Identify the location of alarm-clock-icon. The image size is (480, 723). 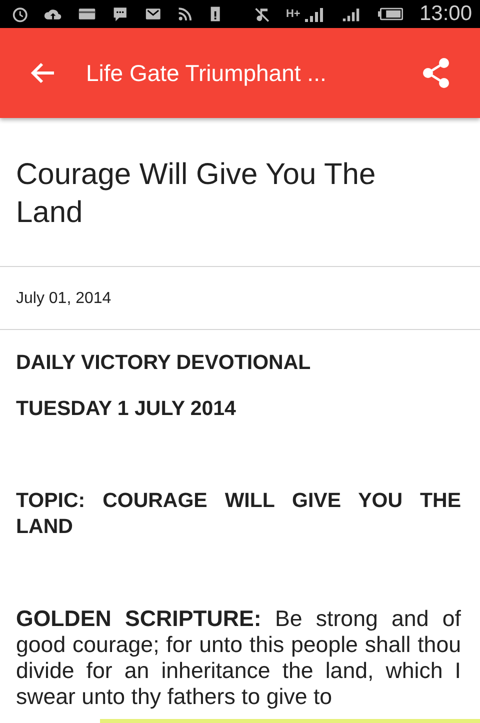
(20, 14).